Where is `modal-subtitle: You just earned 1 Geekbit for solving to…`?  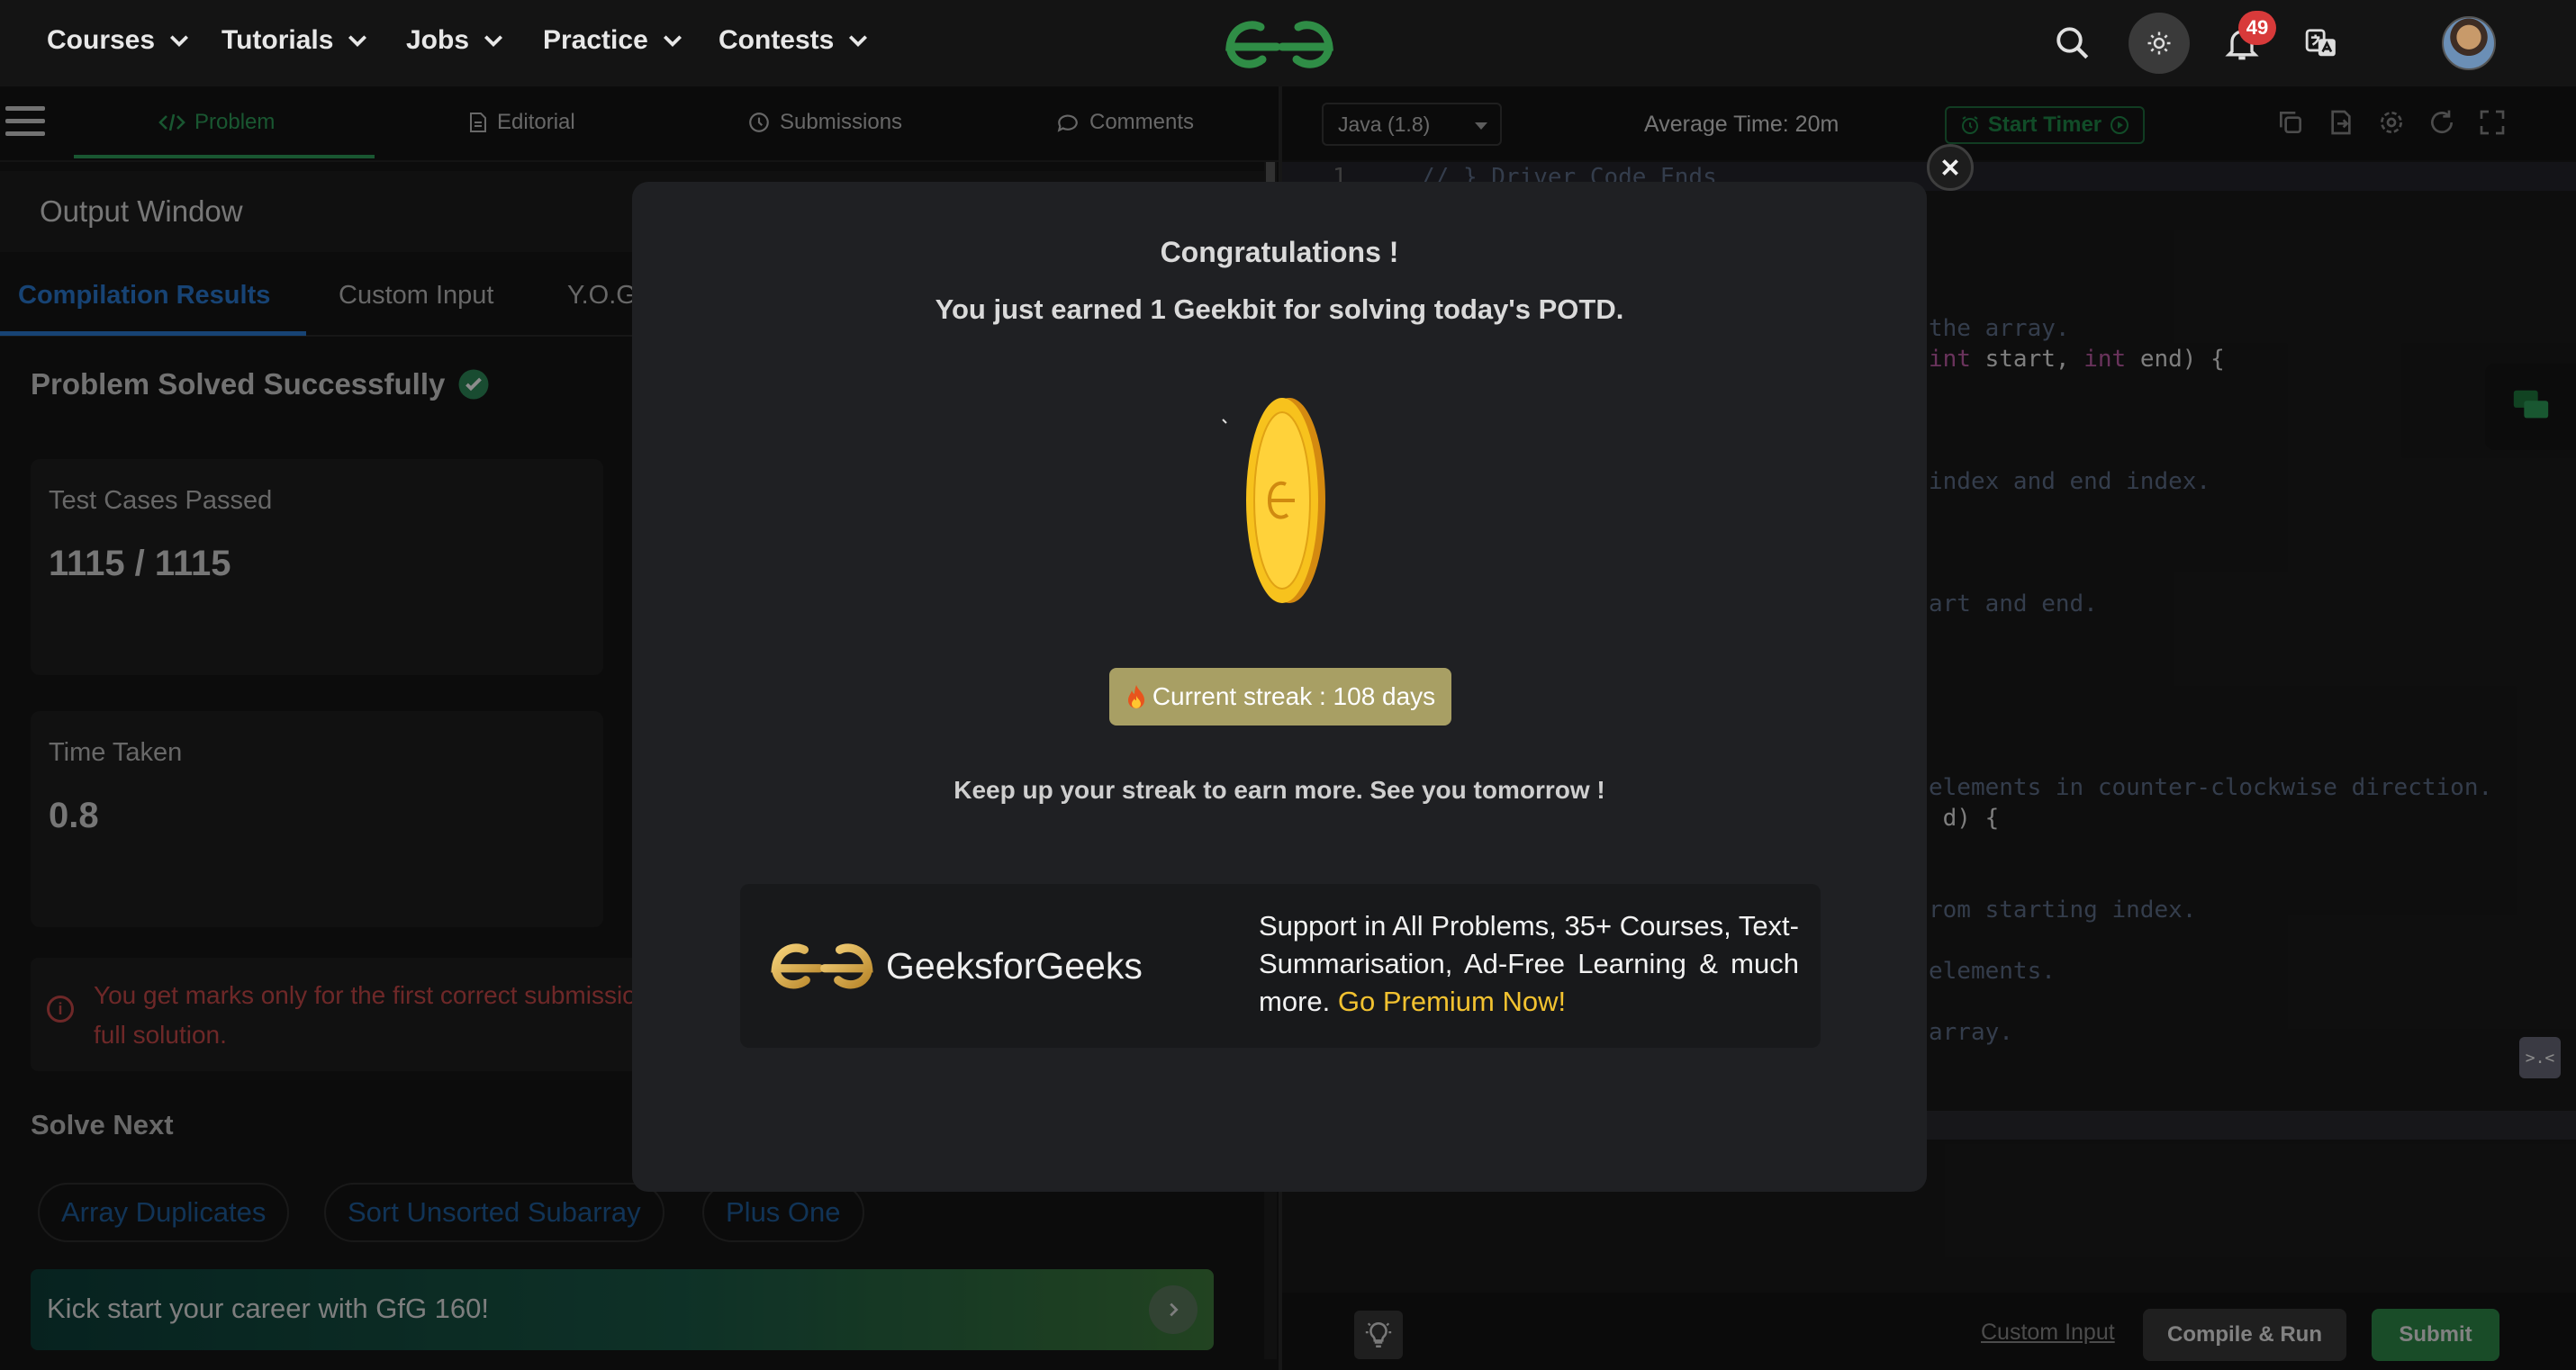 modal-subtitle: You just earned 1 Geekbit for solving to… is located at coordinates (1279, 309).